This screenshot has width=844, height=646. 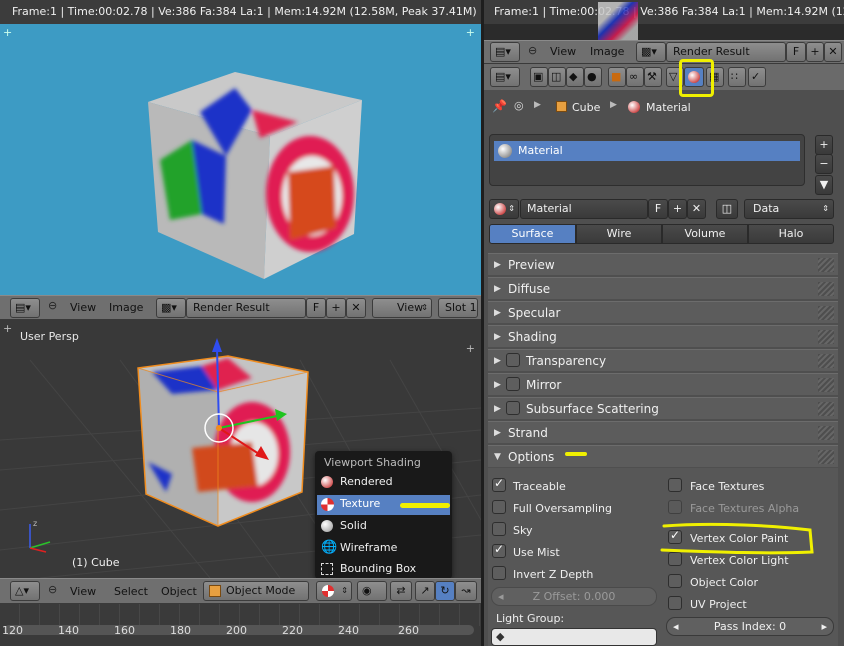 What do you see at coordinates (663, 432) in the screenshot?
I see `panel-strand: ▶ Strand` at bounding box center [663, 432].